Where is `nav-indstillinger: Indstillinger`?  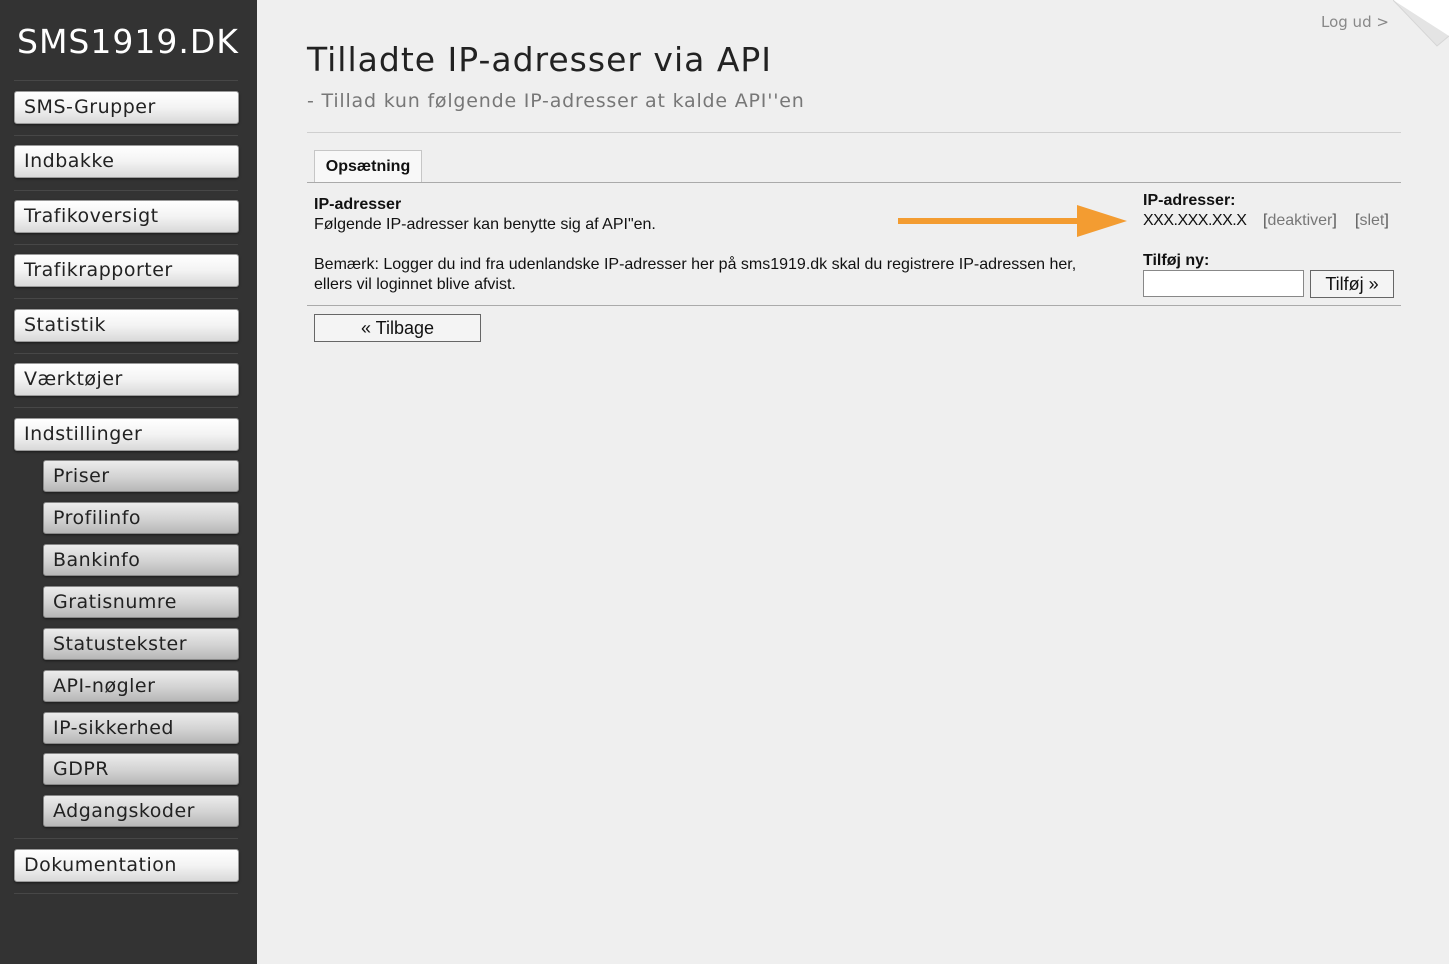 nav-indstillinger: Indstillinger is located at coordinates (126, 434).